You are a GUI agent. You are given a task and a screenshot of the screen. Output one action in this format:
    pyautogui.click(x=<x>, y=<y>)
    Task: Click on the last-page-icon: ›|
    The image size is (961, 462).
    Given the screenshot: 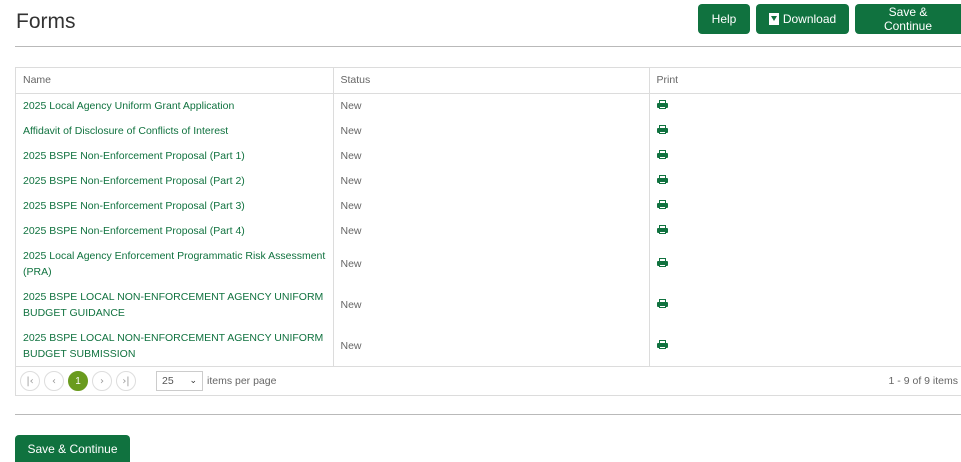 What is the action you would take?
    pyautogui.click(x=126, y=381)
    